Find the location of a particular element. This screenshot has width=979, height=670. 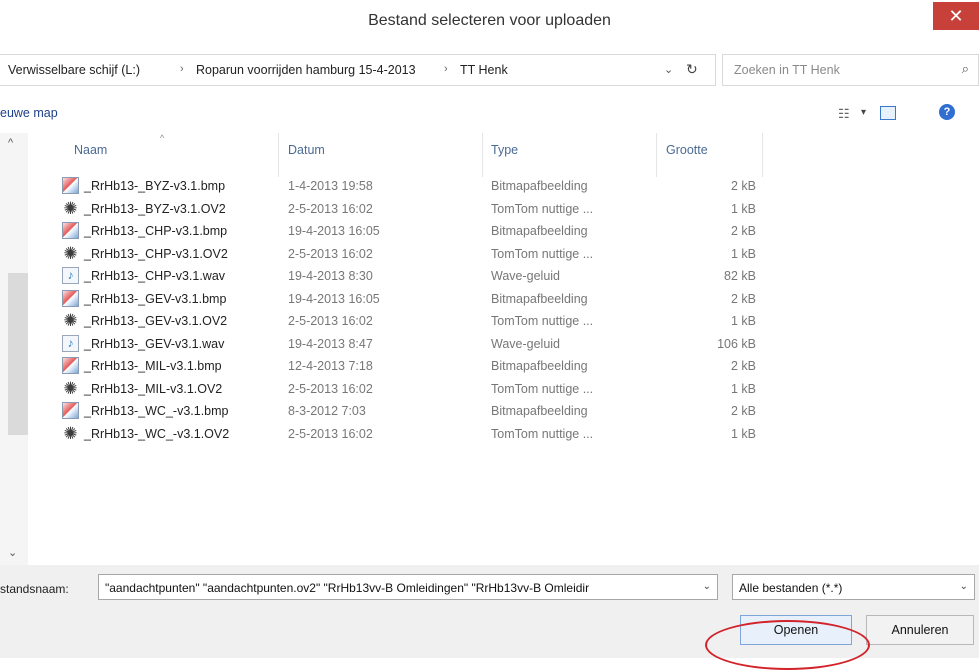

file-type-dropdown-icon: ⌄ is located at coordinates (964, 586).